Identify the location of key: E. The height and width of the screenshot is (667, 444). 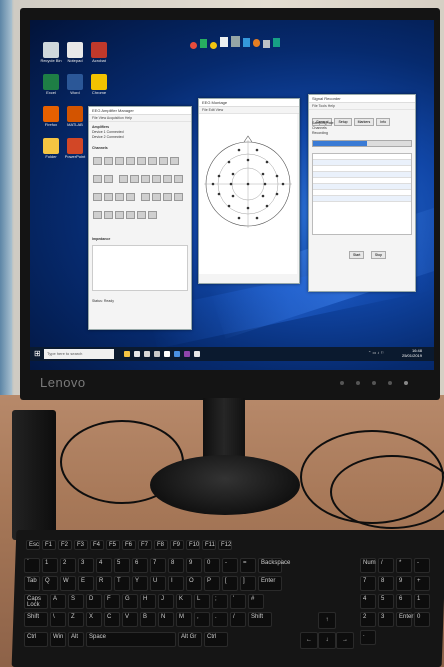
(86, 583).